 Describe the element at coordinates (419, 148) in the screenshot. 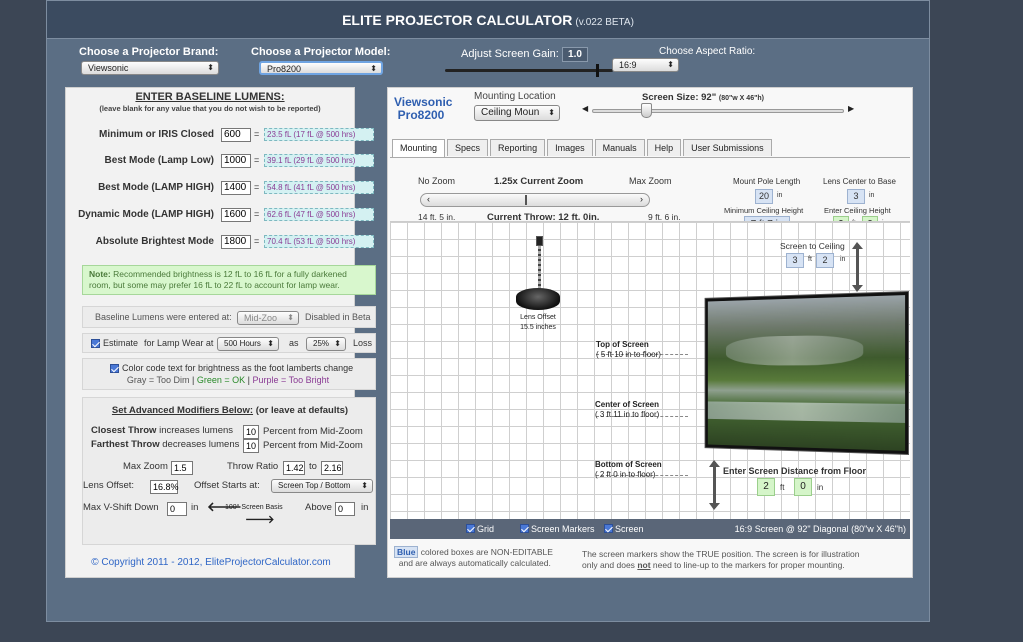

I see `tab-mounting: Mounting` at that location.